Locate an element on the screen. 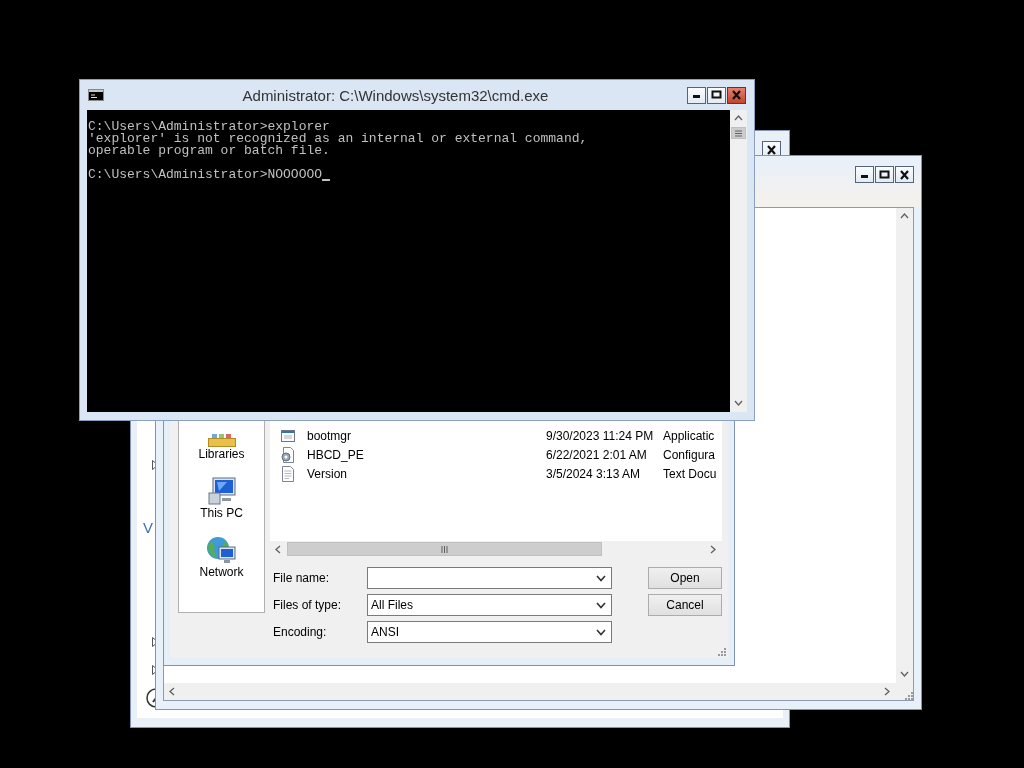 This screenshot has height=768, width=1024. library-icon is located at coordinates (221, 440).